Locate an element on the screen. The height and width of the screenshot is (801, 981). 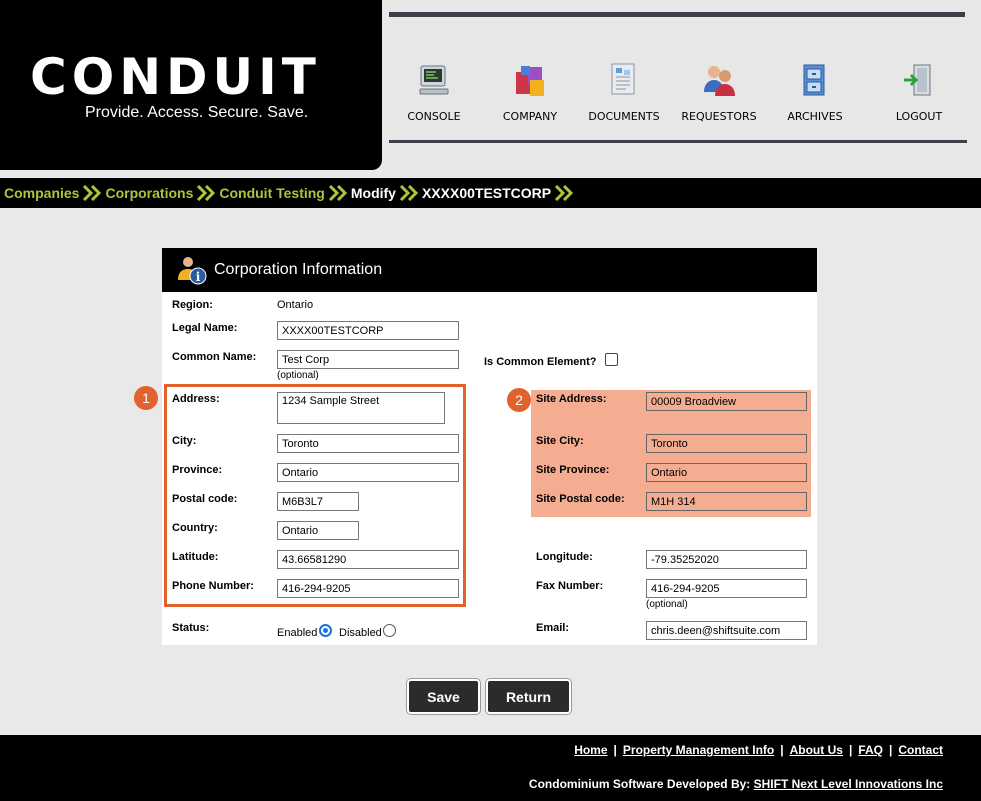
nav-divider-top is located at coordinates (677, 14).